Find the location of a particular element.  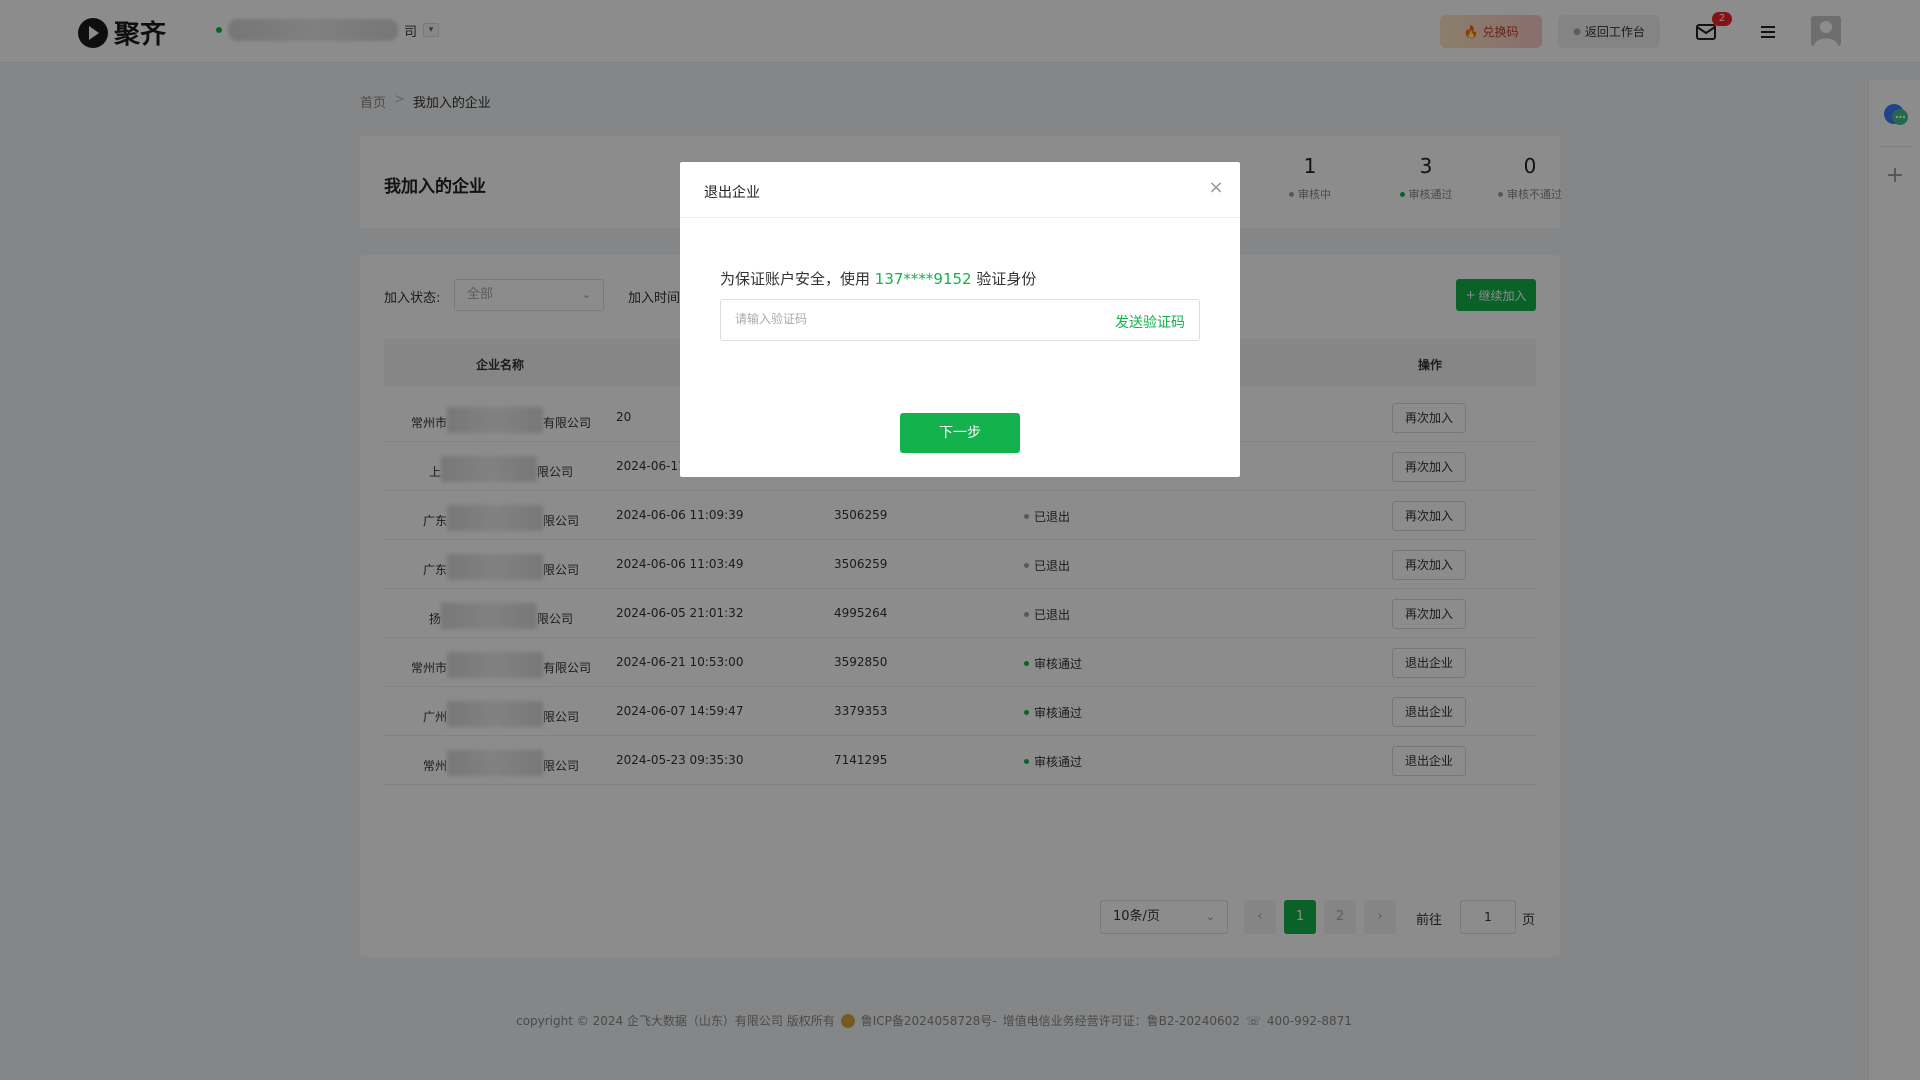

verification-code-field: 发送验证码 is located at coordinates (960, 320).